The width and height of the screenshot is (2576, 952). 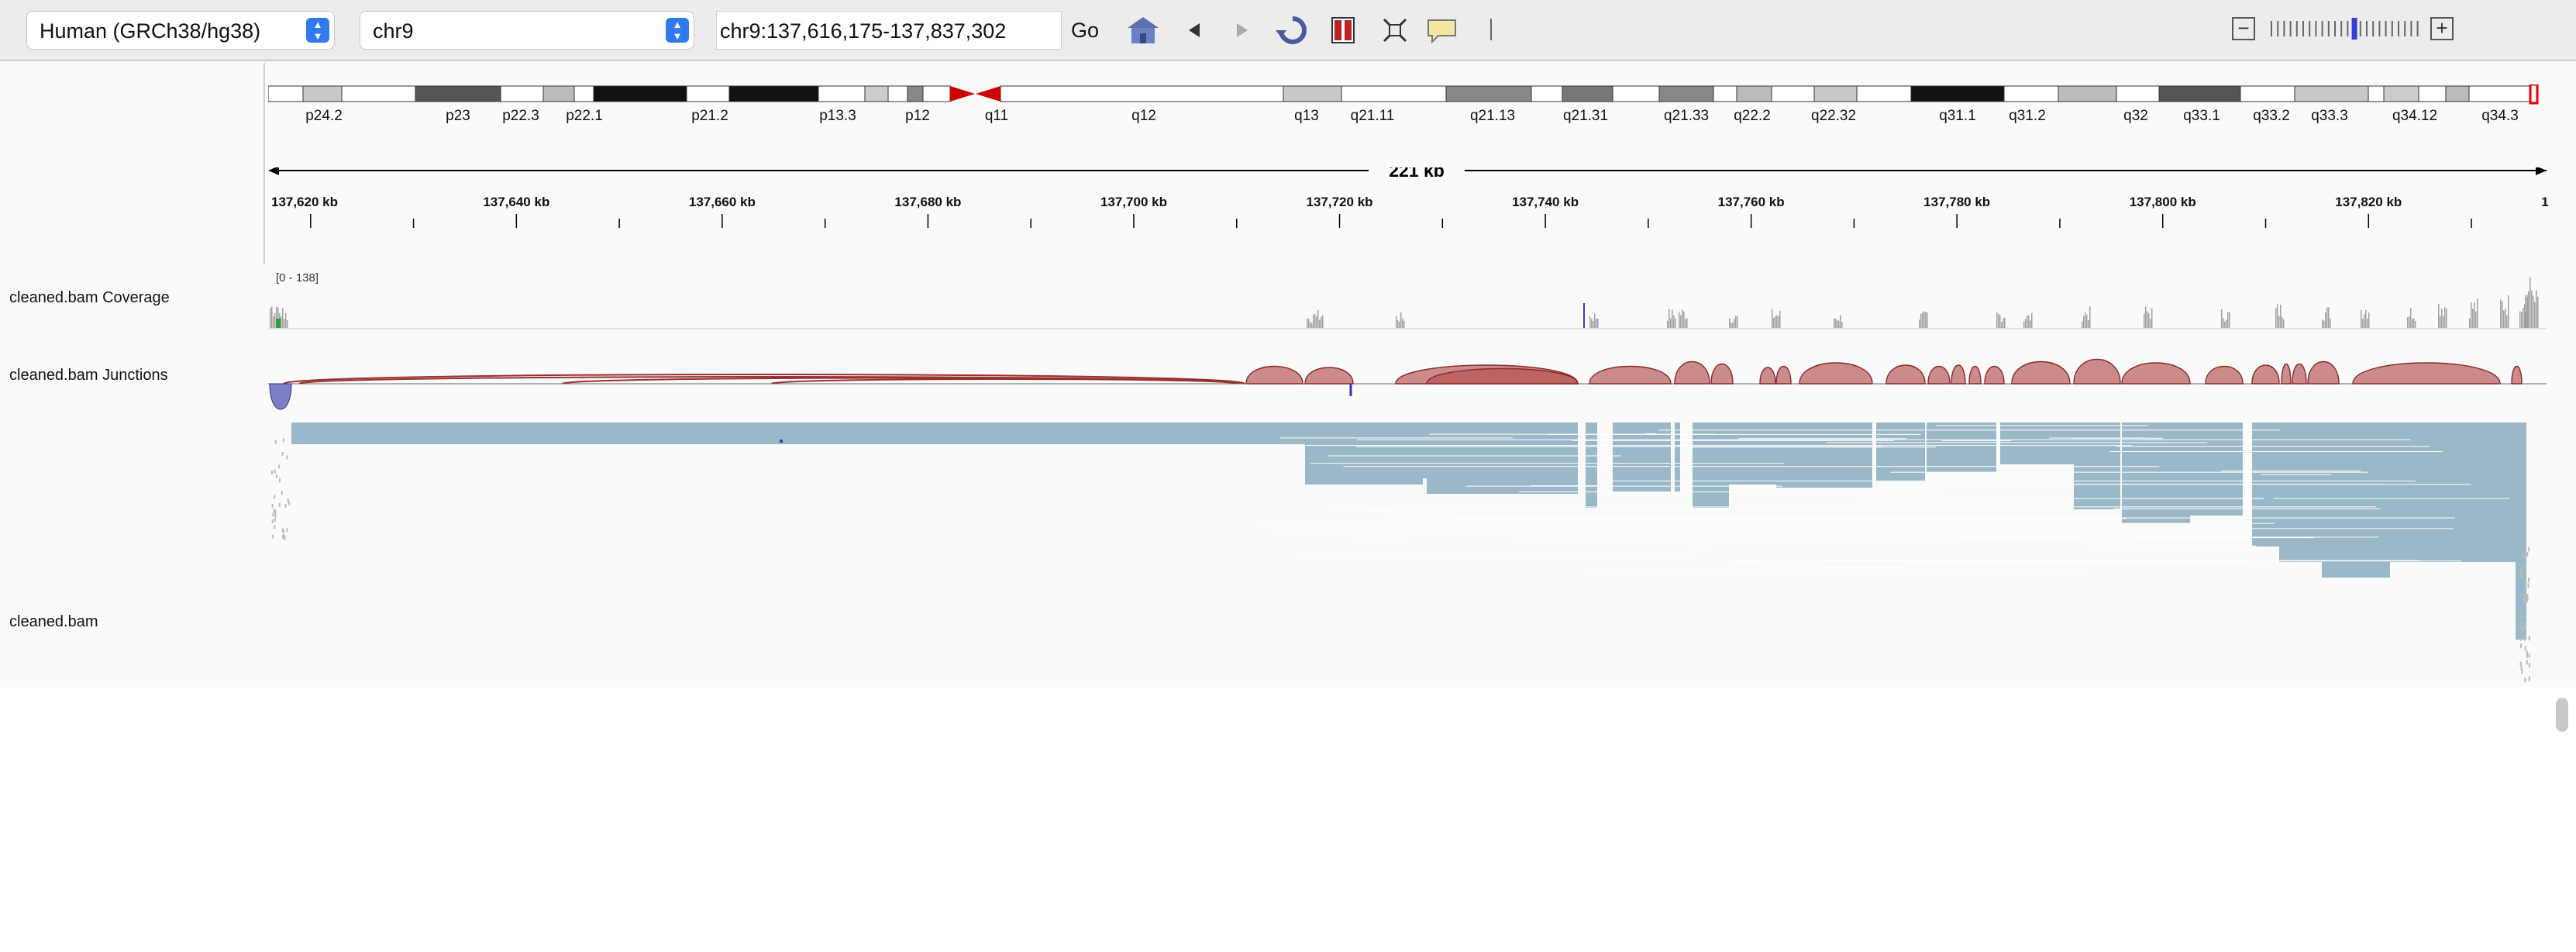 I want to click on ruler-tick-label: 137,640 kb, so click(x=516, y=202).